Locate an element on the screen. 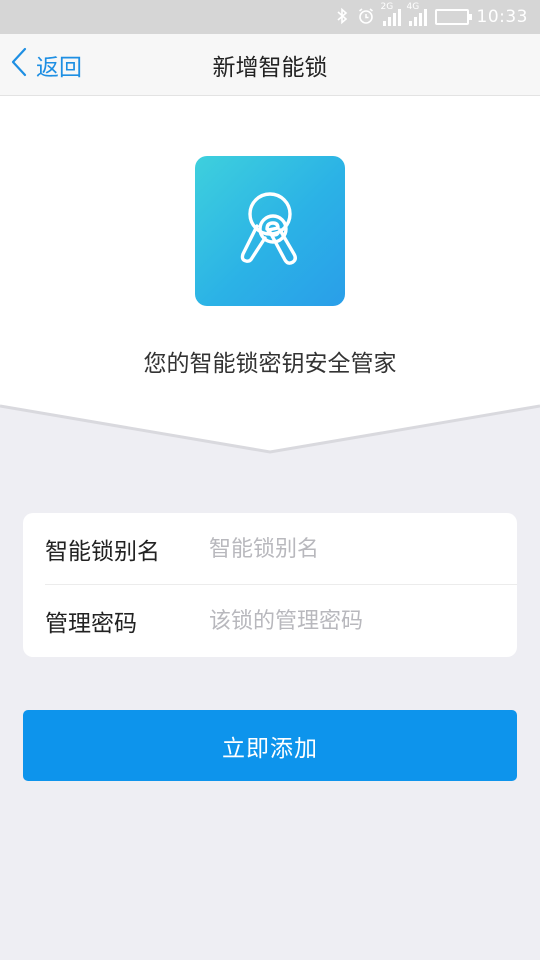 The image size is (540, 960). network-type-label: 2G is located at coordinates (387, 7).